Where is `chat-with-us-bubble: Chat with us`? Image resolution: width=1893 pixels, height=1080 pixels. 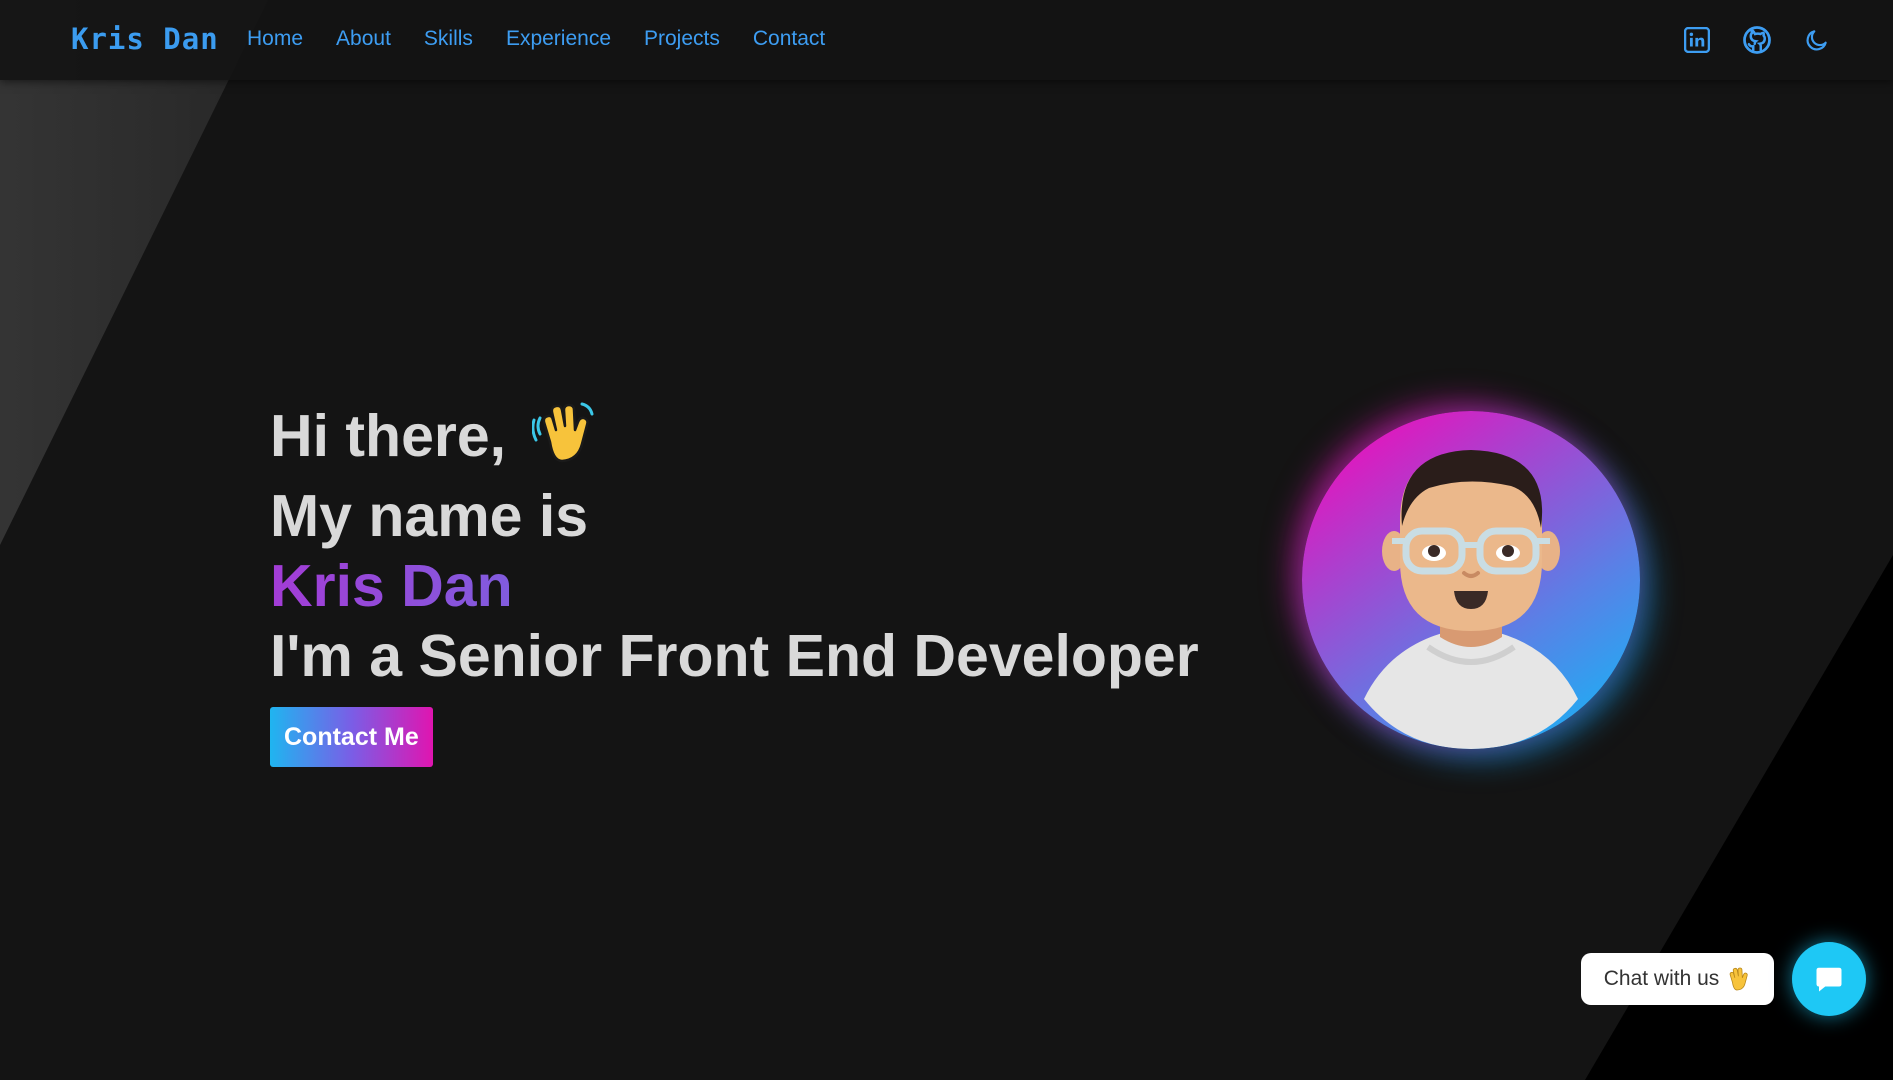
chat-with-us-bubble: Chat with us is located at coordinates (1677, 979).